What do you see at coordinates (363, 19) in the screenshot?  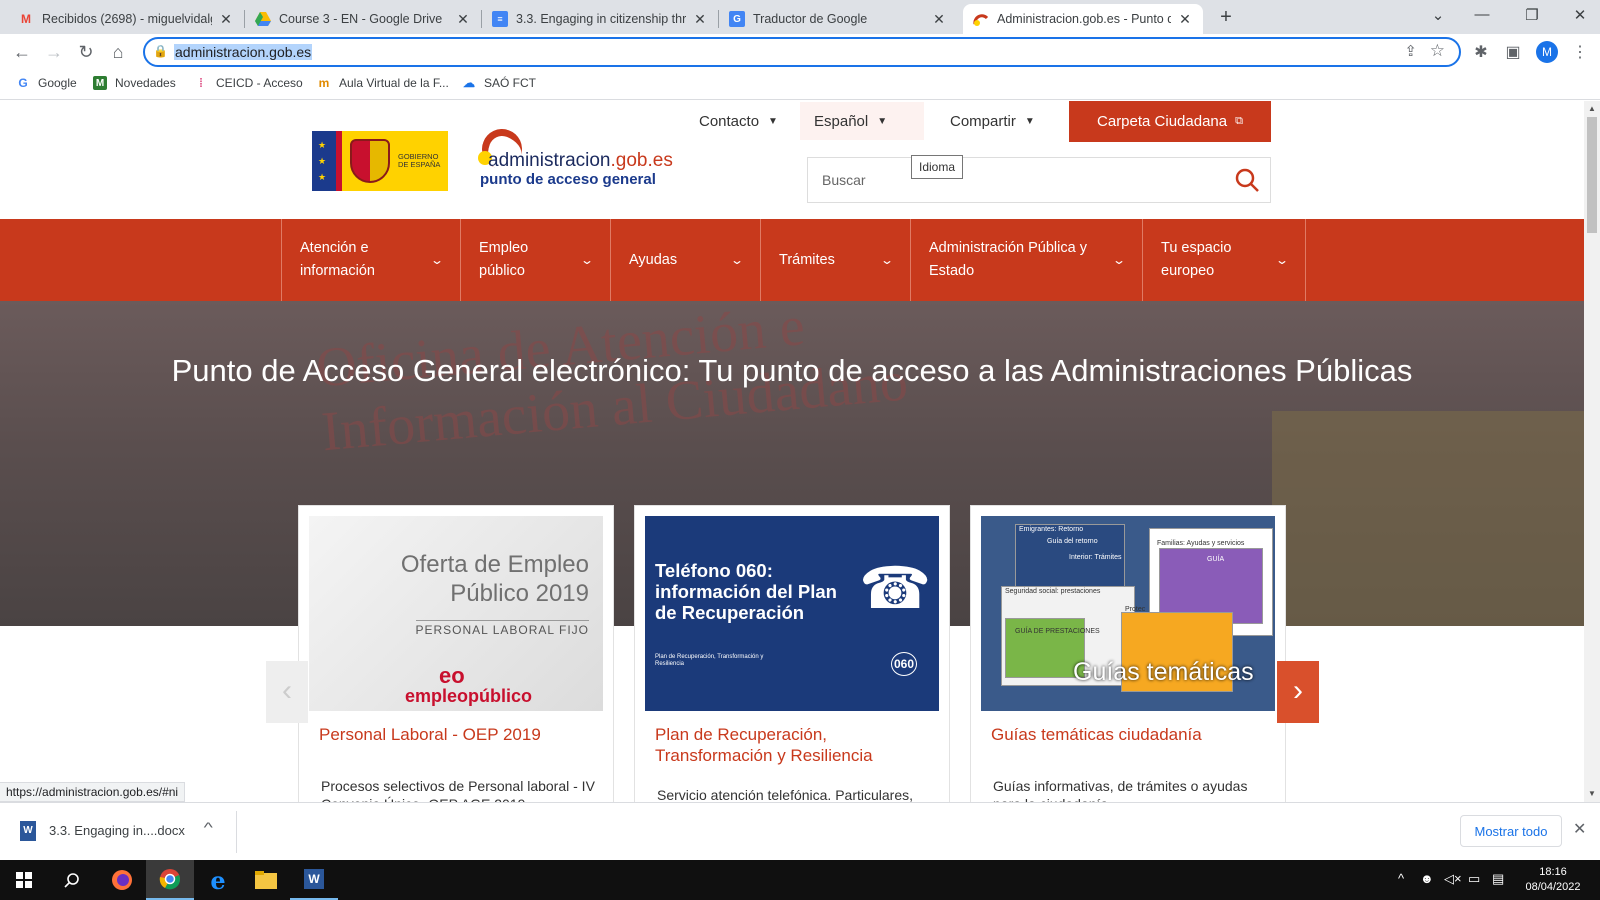 I see `tab-drive: Course 3 - EN - Google Drive ✕` at bounding box center [363, 19].